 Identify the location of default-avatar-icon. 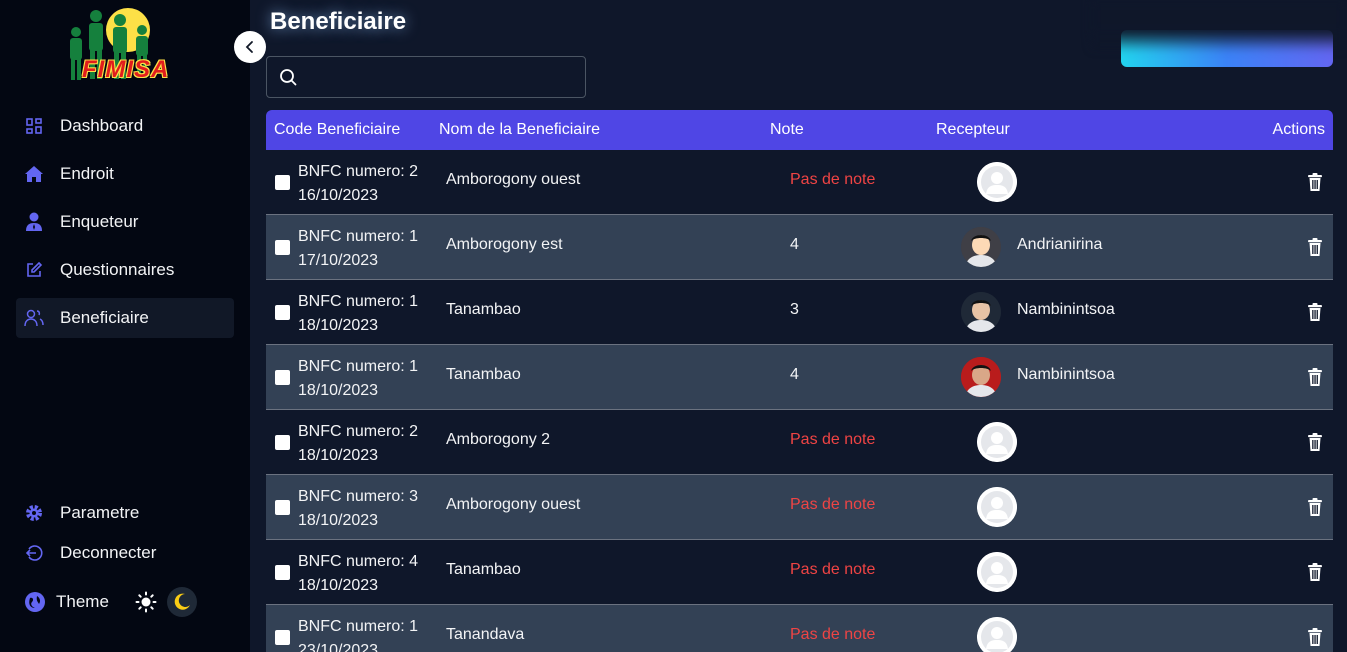
(997, 507).